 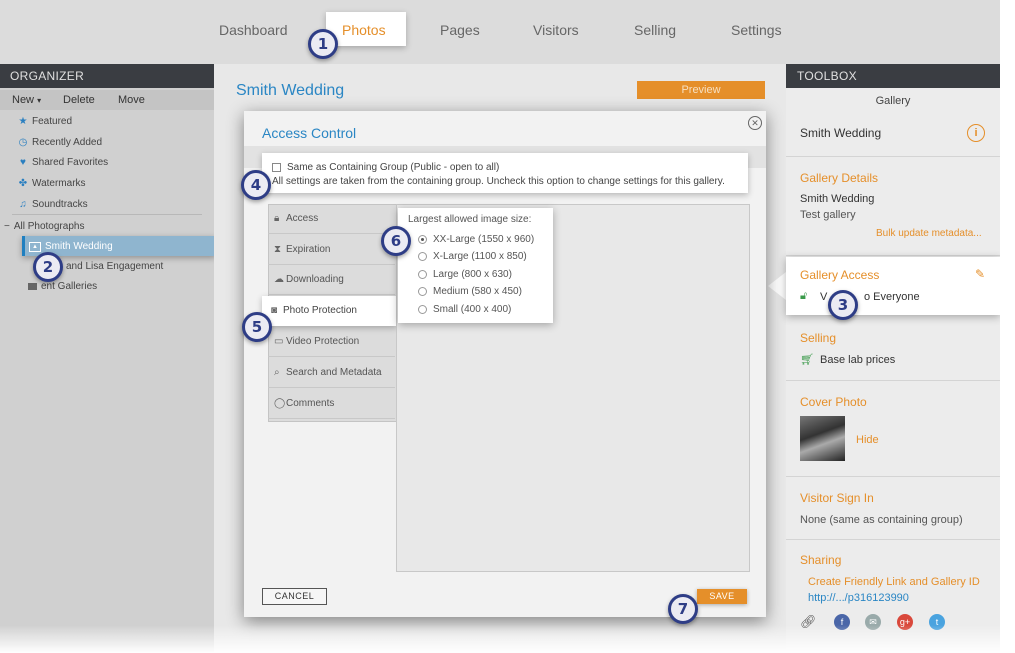 I want to click on tab-expiration: ⧗ Expiration, so click(x=331, y=250).